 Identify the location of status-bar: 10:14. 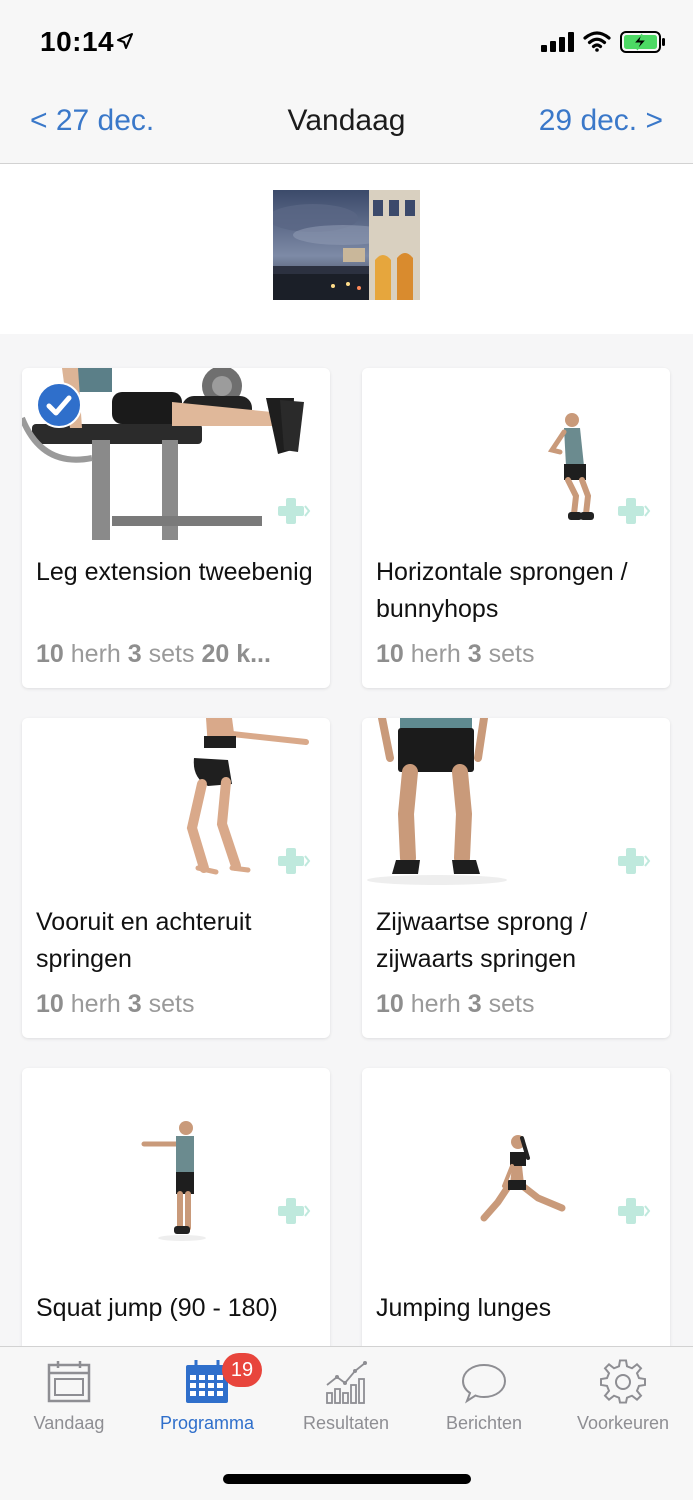
(346, 41).